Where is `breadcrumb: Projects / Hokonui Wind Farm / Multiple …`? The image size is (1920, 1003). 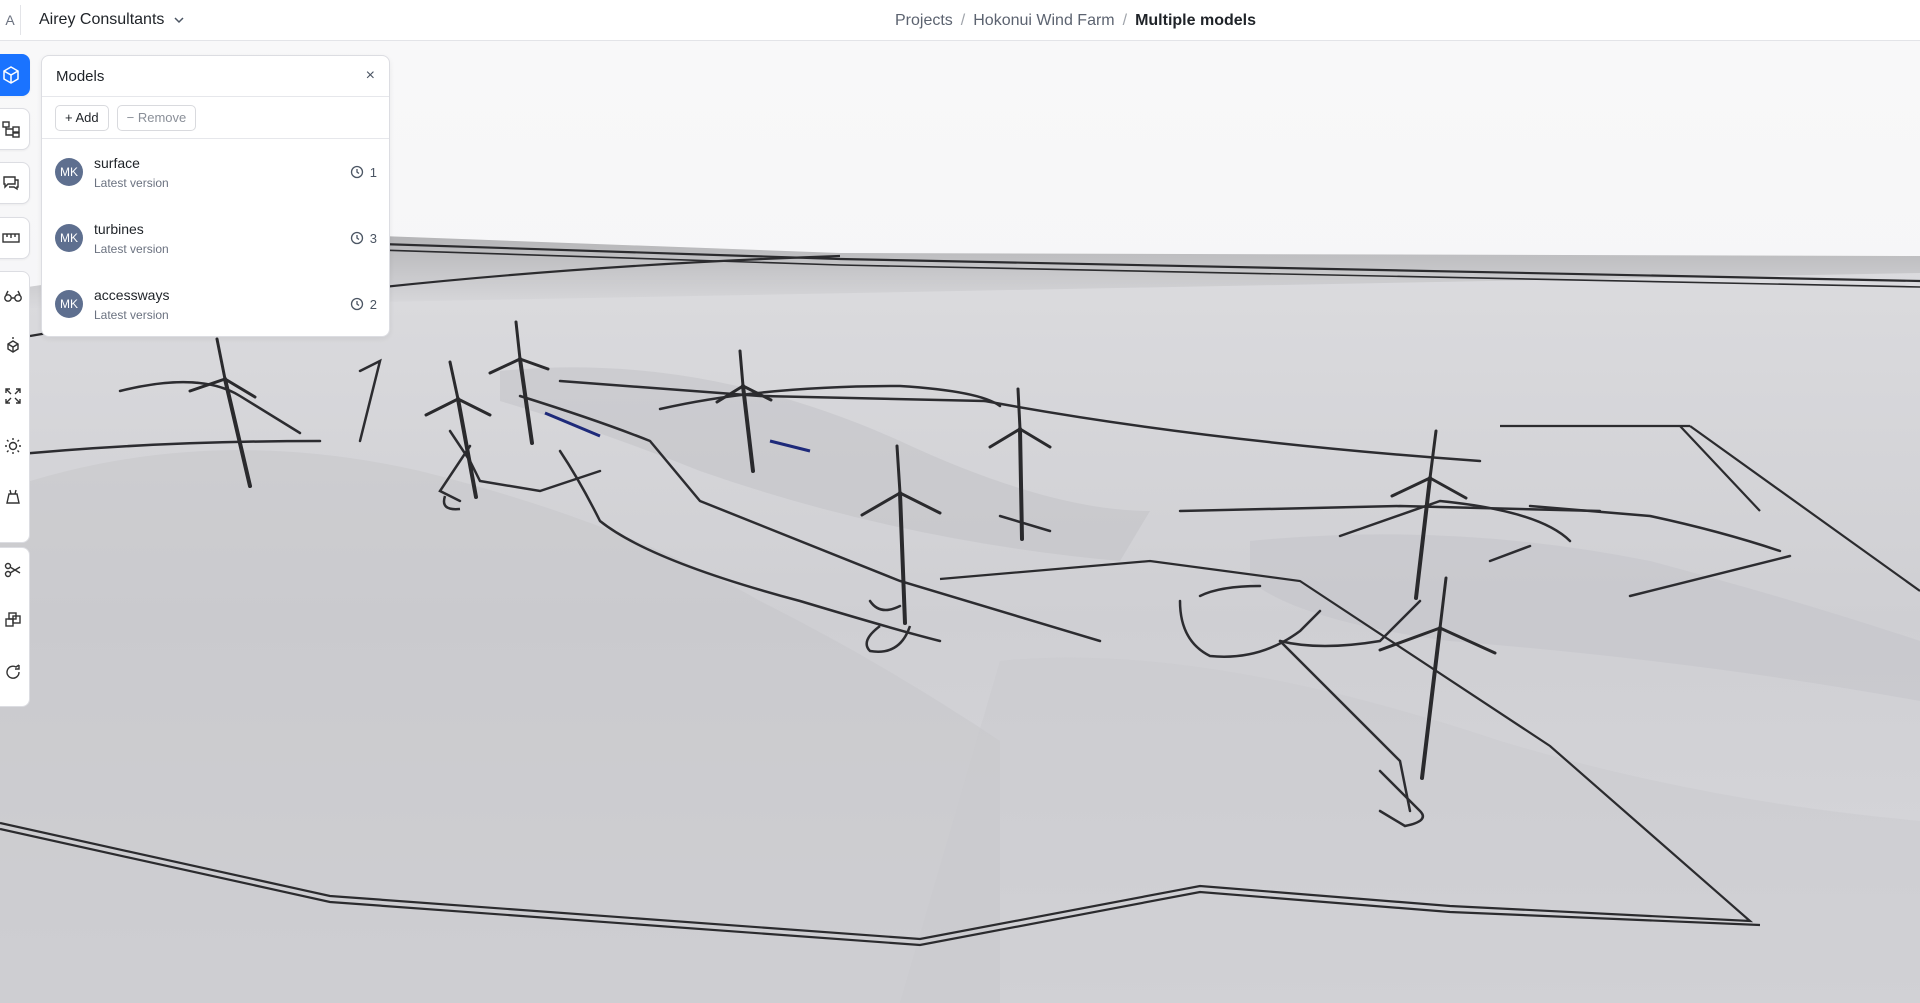 breadcrumb: Projects / Hokonui Wind Farm / Multiple … is located at coordinates (1075, 20).